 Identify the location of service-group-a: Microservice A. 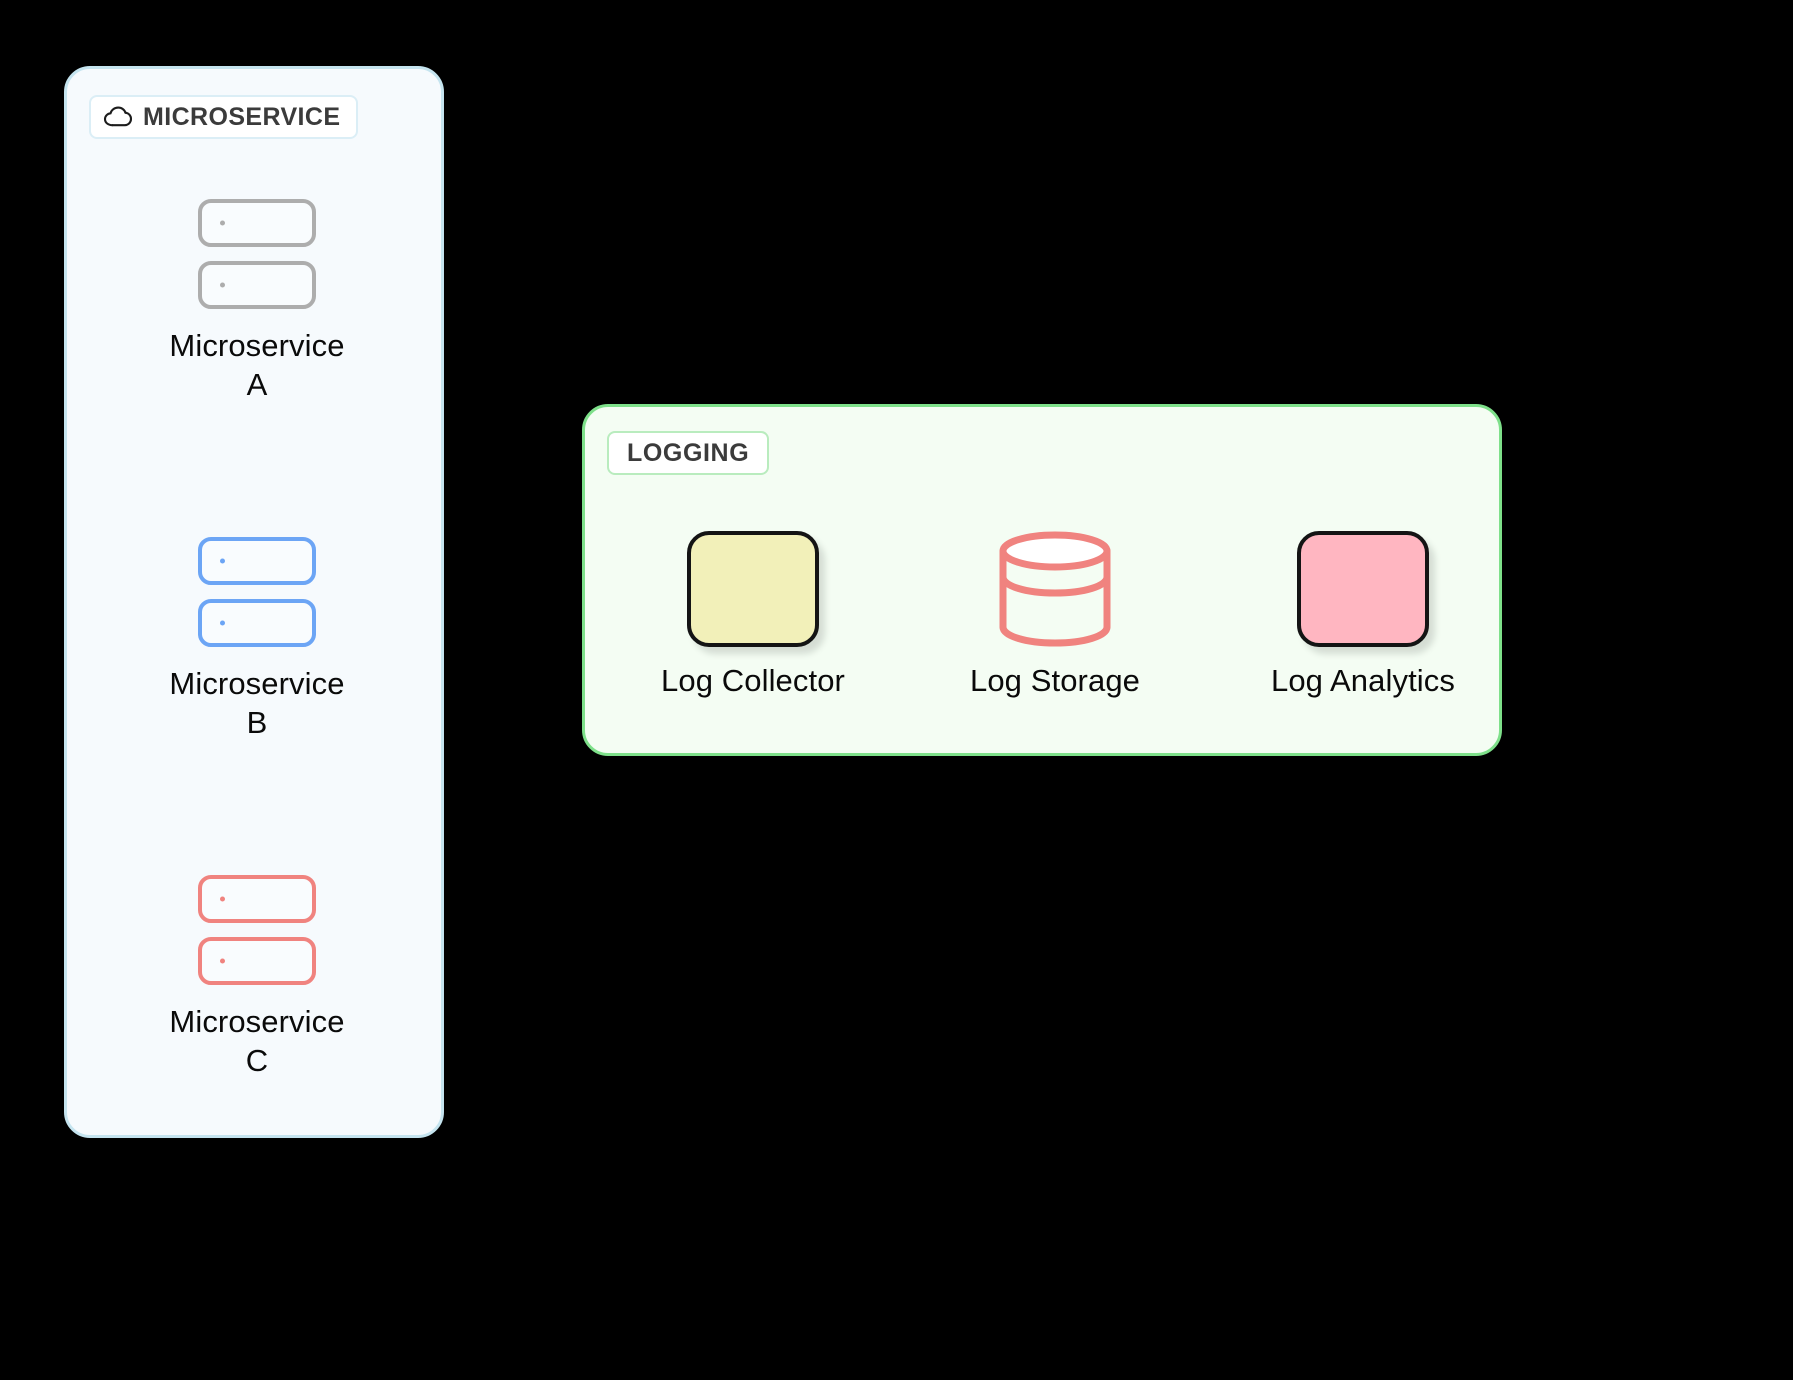
(257, 302).